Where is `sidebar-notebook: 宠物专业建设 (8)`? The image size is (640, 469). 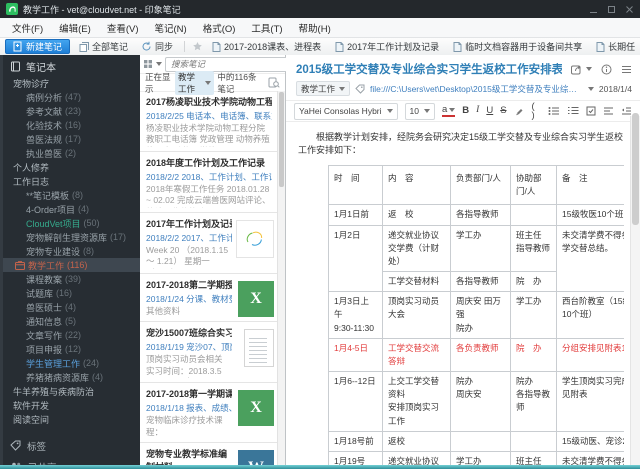
sidebar-notebook: 宠物专业建设 (8) is located at coordinates (73, 251).